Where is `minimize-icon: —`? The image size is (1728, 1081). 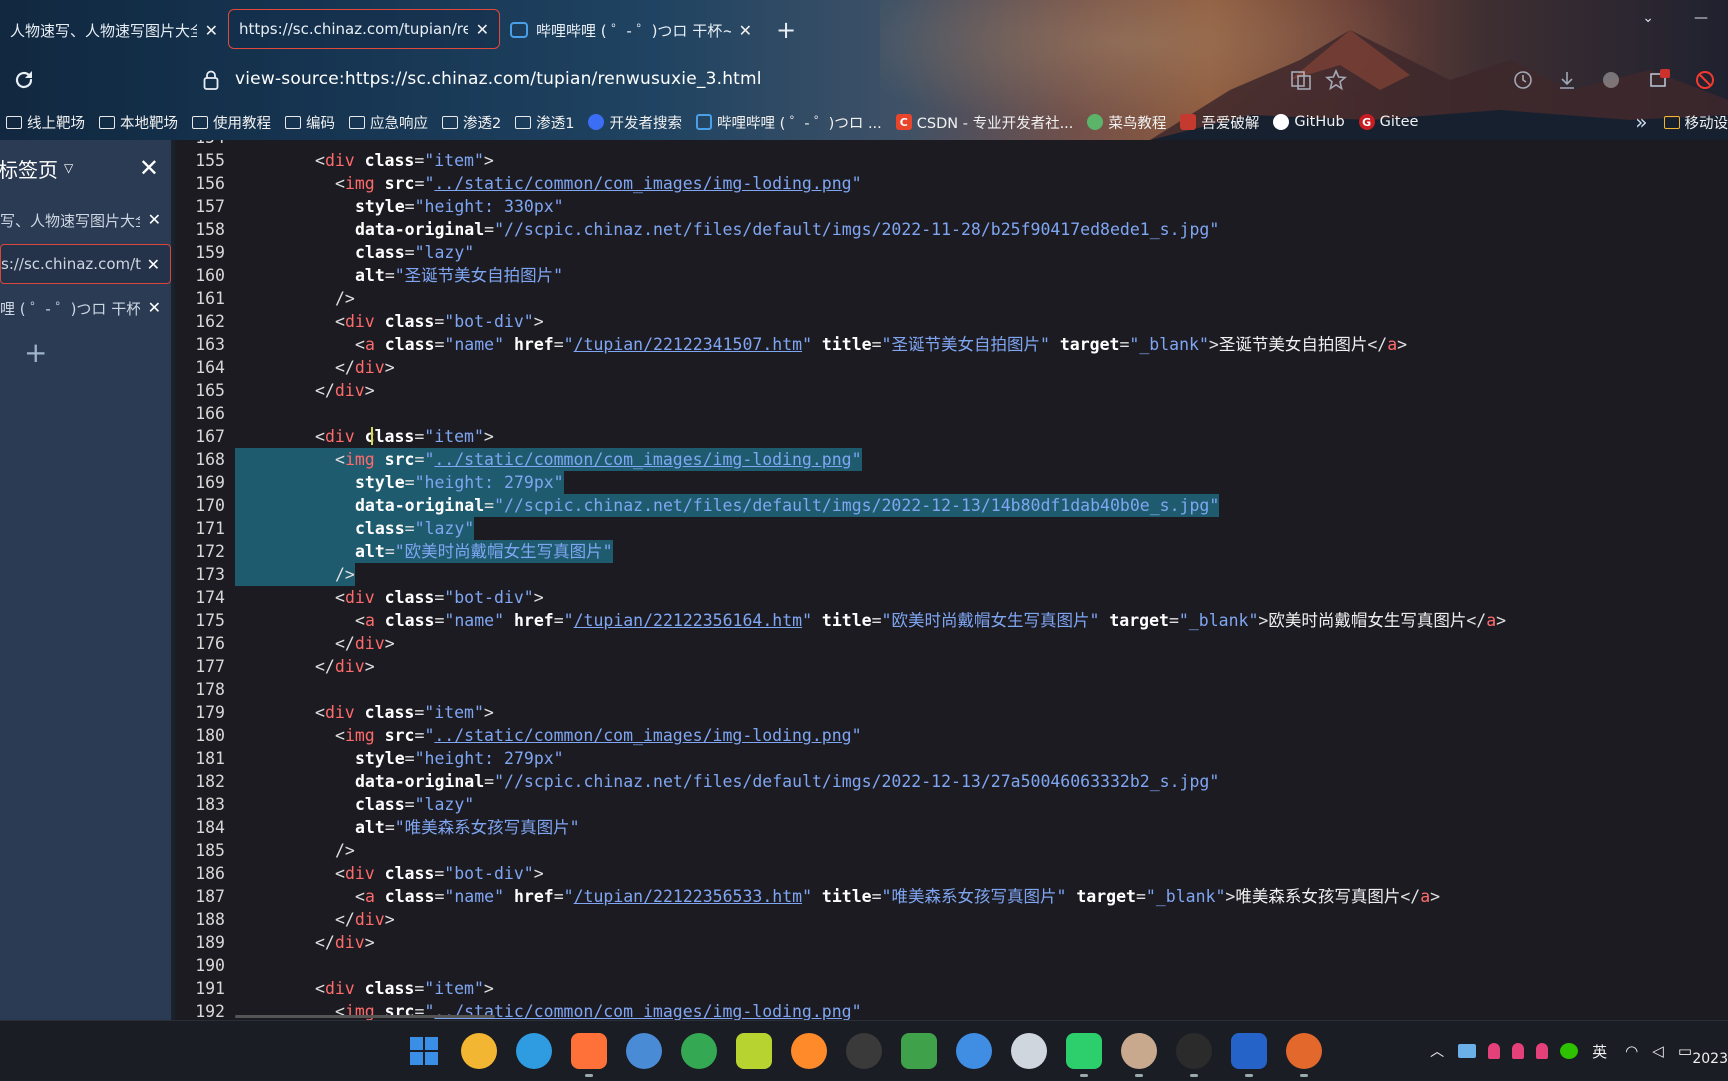
minimize-icon: — is located at coordinates (1701, 18).